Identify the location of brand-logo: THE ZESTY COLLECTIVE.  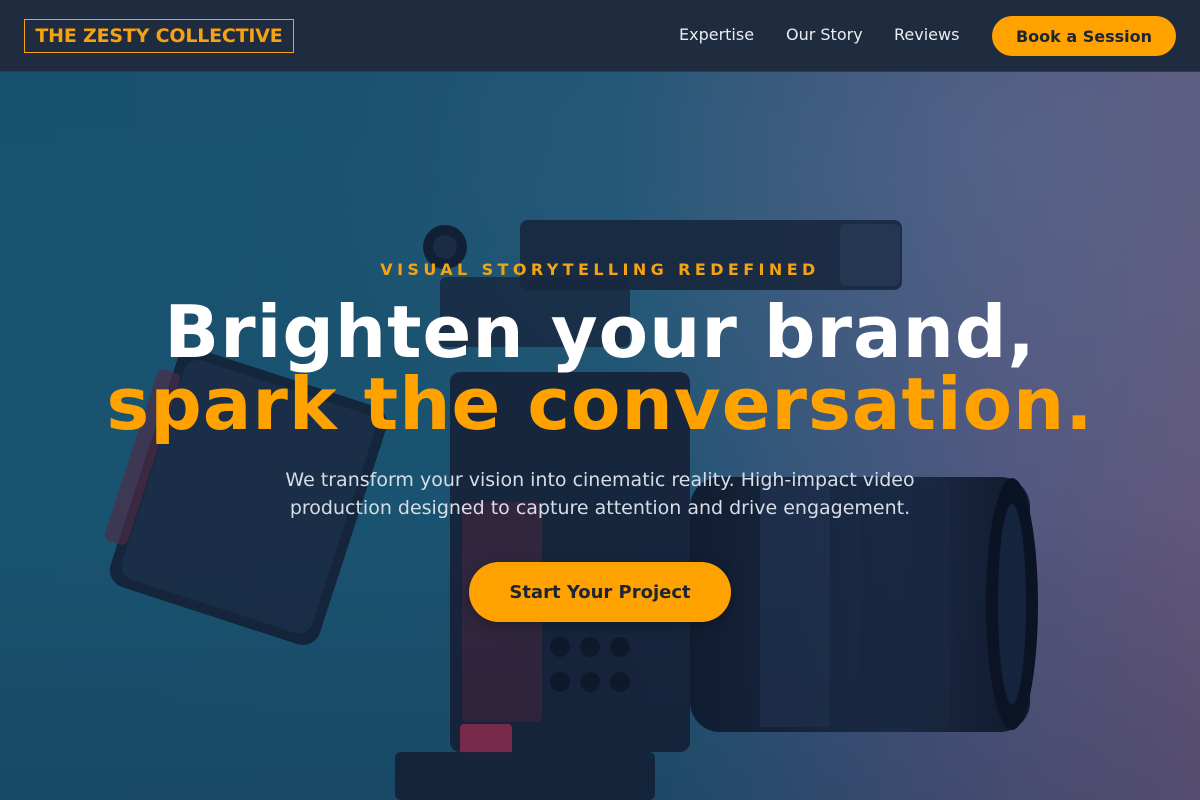
(159, 36).